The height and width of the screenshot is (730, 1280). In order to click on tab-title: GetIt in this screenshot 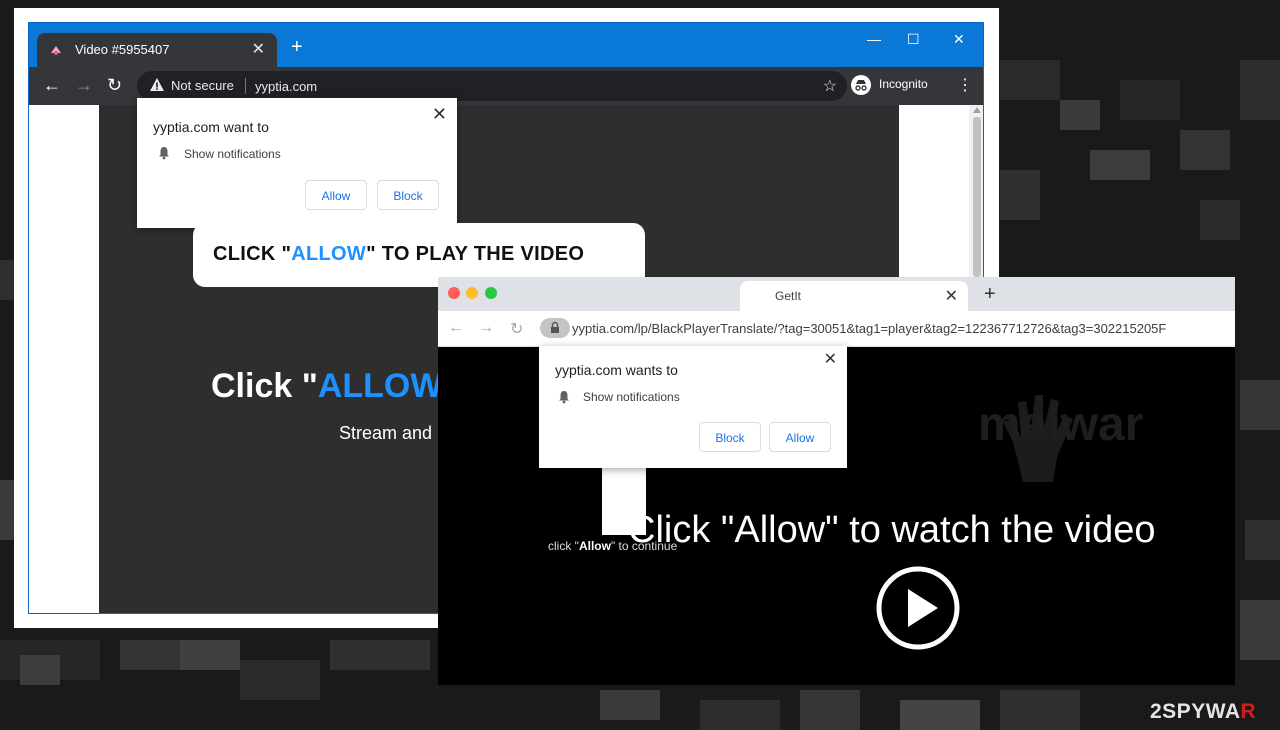, I will do `click(788, 296)`.